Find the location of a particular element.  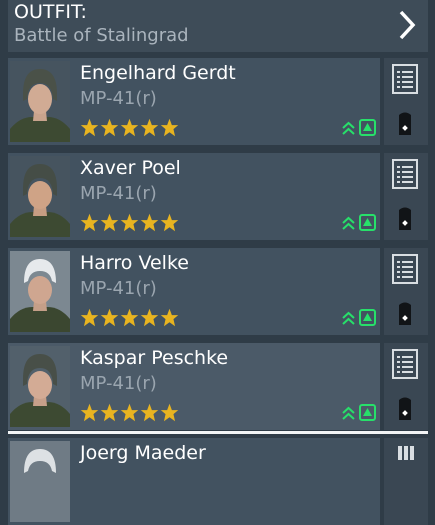

soldier-name: Xaver Poel is located at coordinates (130, 168).